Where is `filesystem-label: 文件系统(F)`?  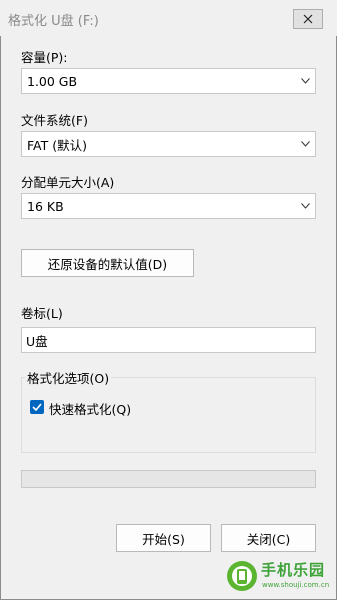 filesystem-label: 文件系统(F) is located at coordinates (54, 120).